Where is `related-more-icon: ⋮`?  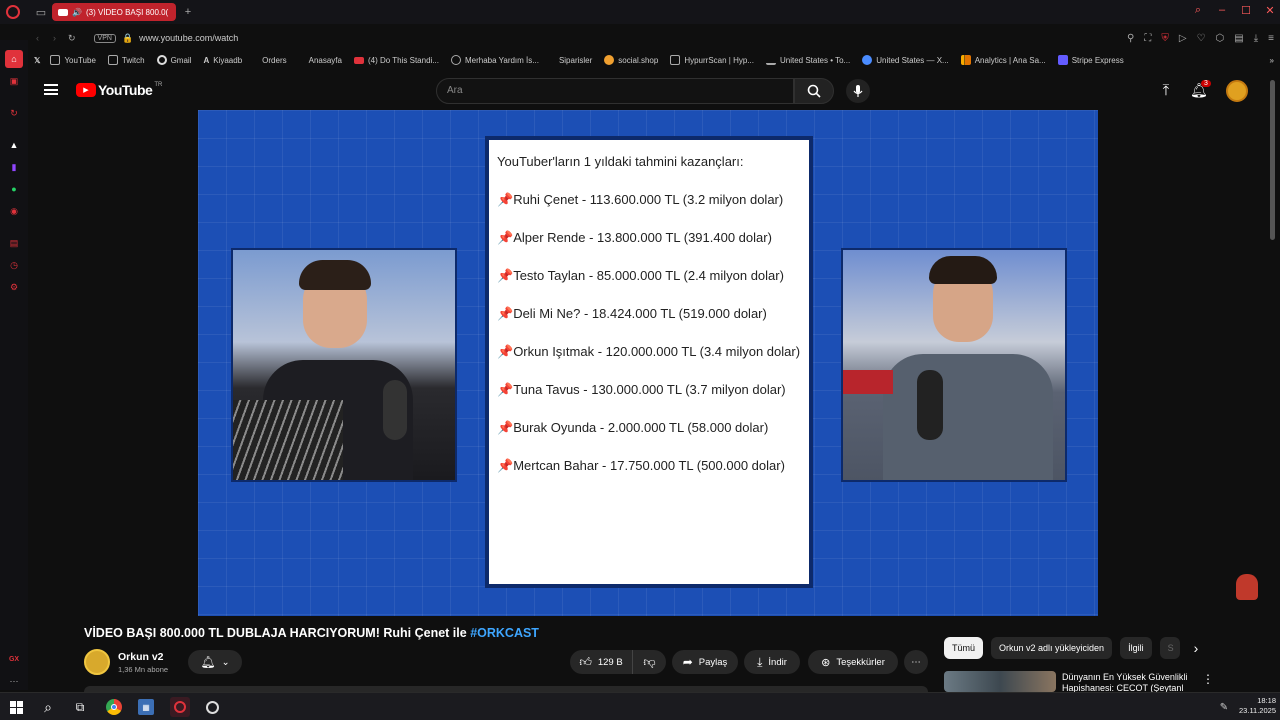
related-more-icon: ⋮ is located at coordinates (1208, 679).